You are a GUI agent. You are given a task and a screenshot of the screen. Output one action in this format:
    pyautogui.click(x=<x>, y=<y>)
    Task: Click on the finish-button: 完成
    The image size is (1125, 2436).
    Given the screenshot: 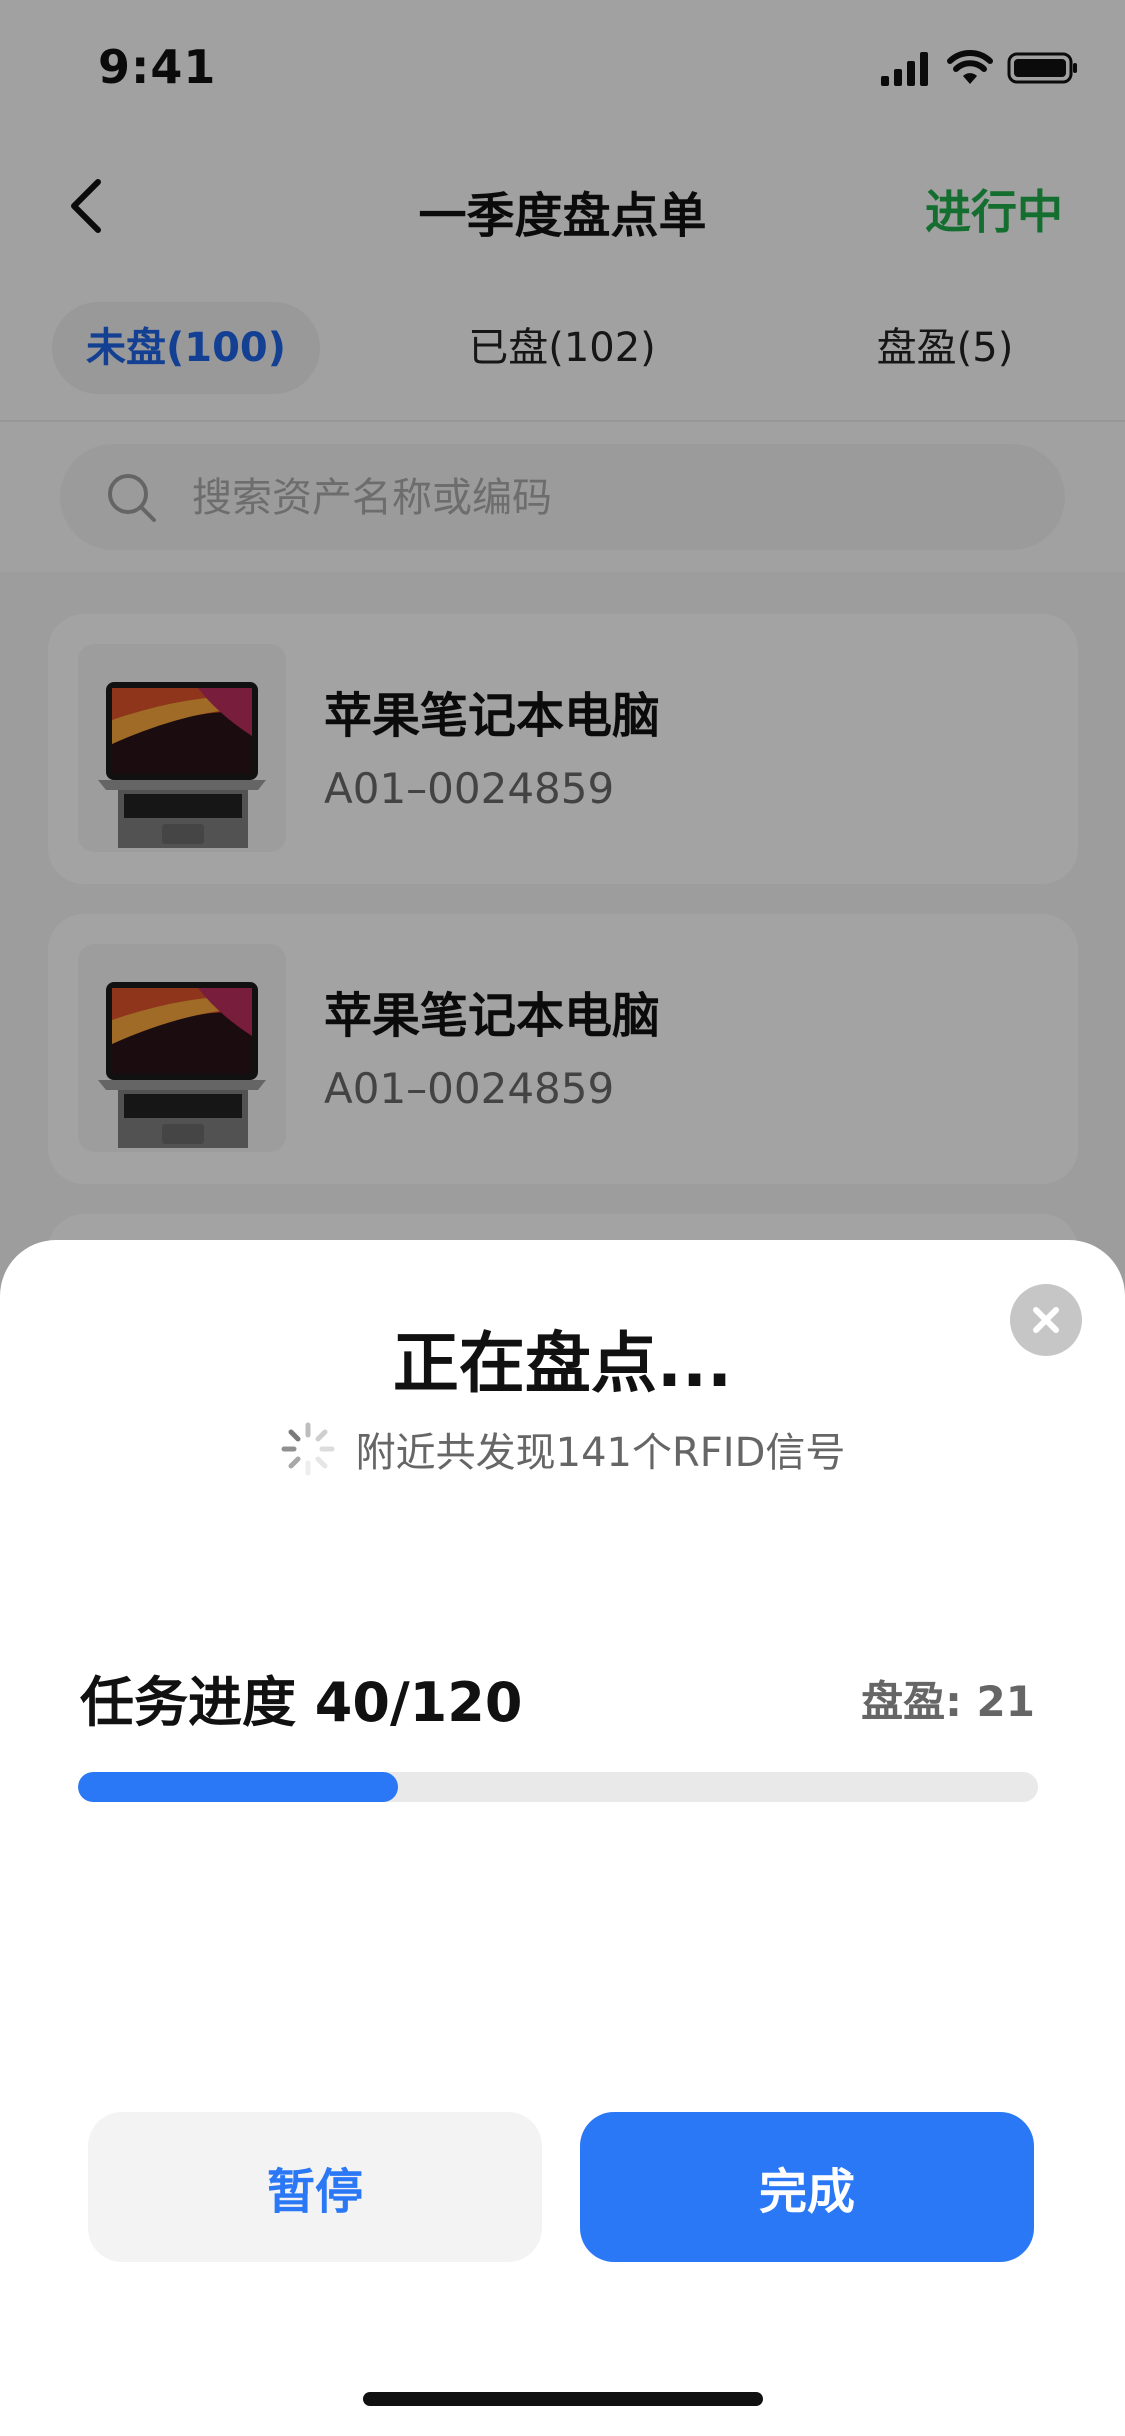 What is the action you would take?
    pyautogui.click(x=807, y=2187)
    